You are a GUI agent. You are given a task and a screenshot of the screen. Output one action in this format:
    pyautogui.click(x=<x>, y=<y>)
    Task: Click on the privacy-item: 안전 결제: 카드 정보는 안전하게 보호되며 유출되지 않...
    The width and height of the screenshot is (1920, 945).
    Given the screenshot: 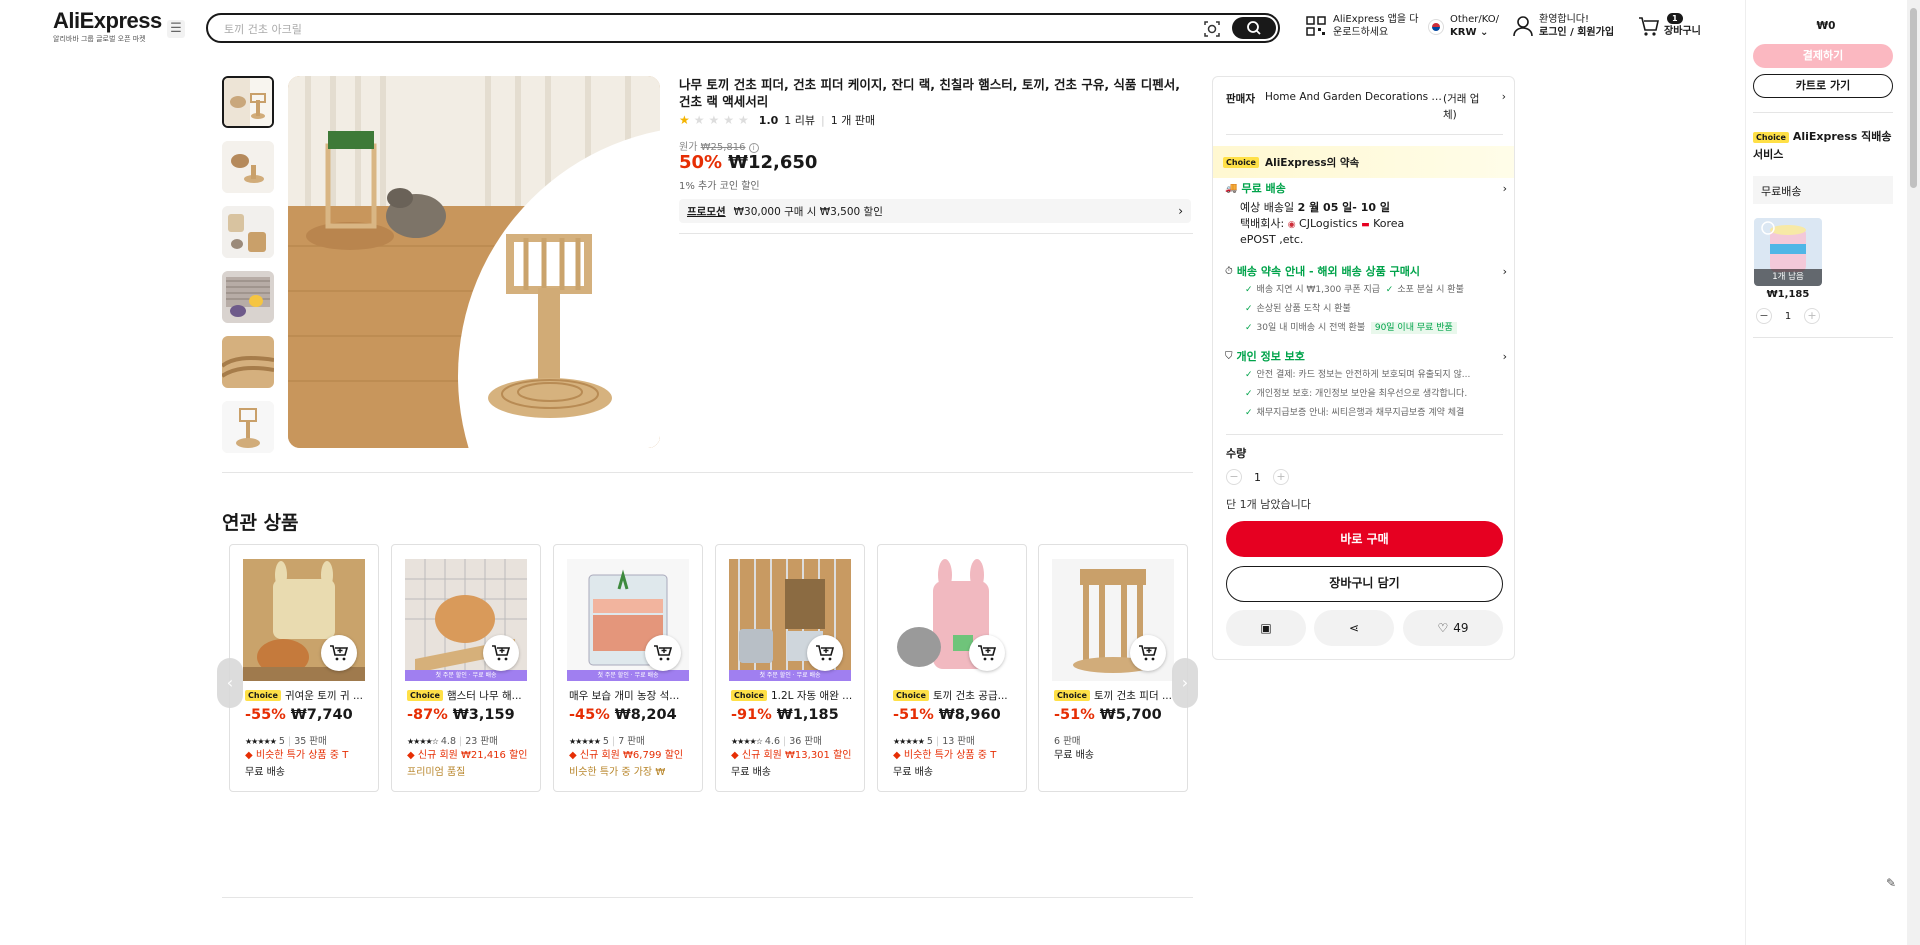 What is the action you would take?
    pyautogui.click(x=1363, y=375)
    